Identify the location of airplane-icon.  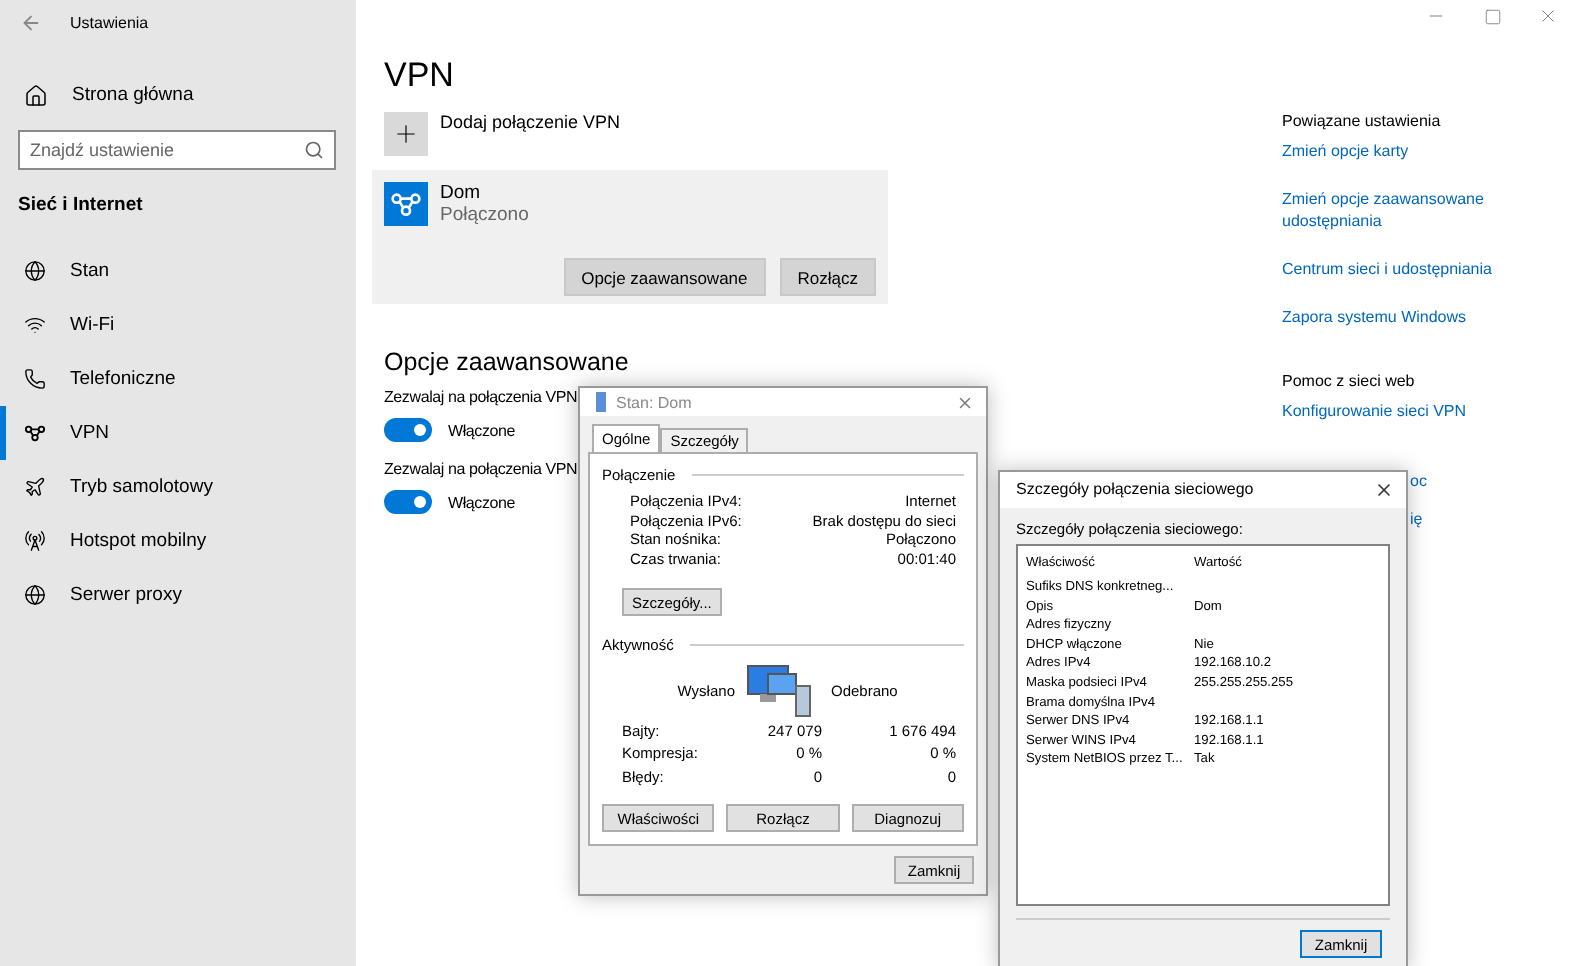
(35, 487).